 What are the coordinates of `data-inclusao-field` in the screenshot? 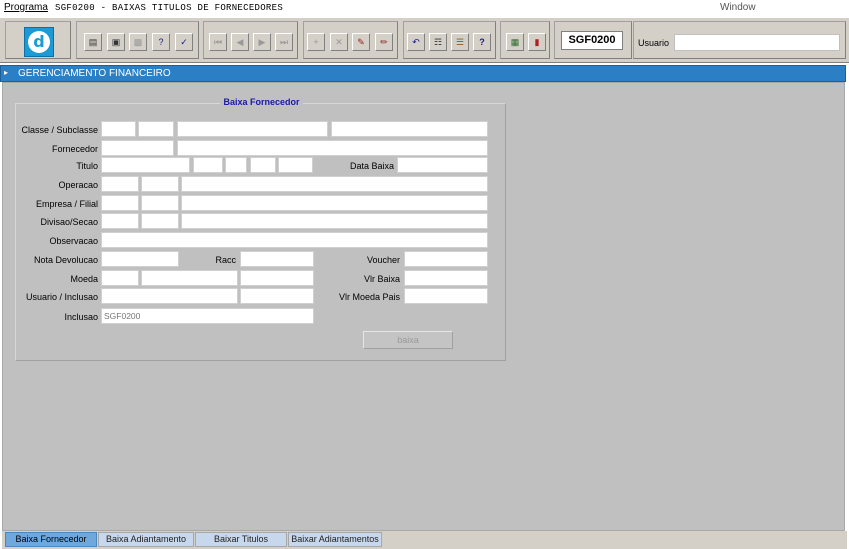 It's located at (277, 296).